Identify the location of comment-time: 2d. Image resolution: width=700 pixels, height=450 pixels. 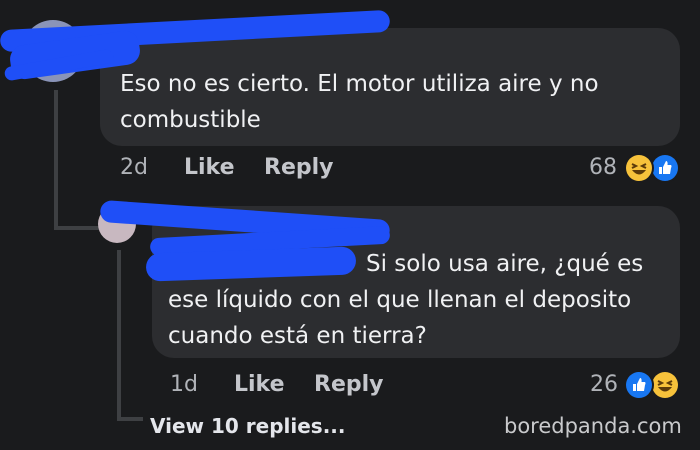
(134, 167).